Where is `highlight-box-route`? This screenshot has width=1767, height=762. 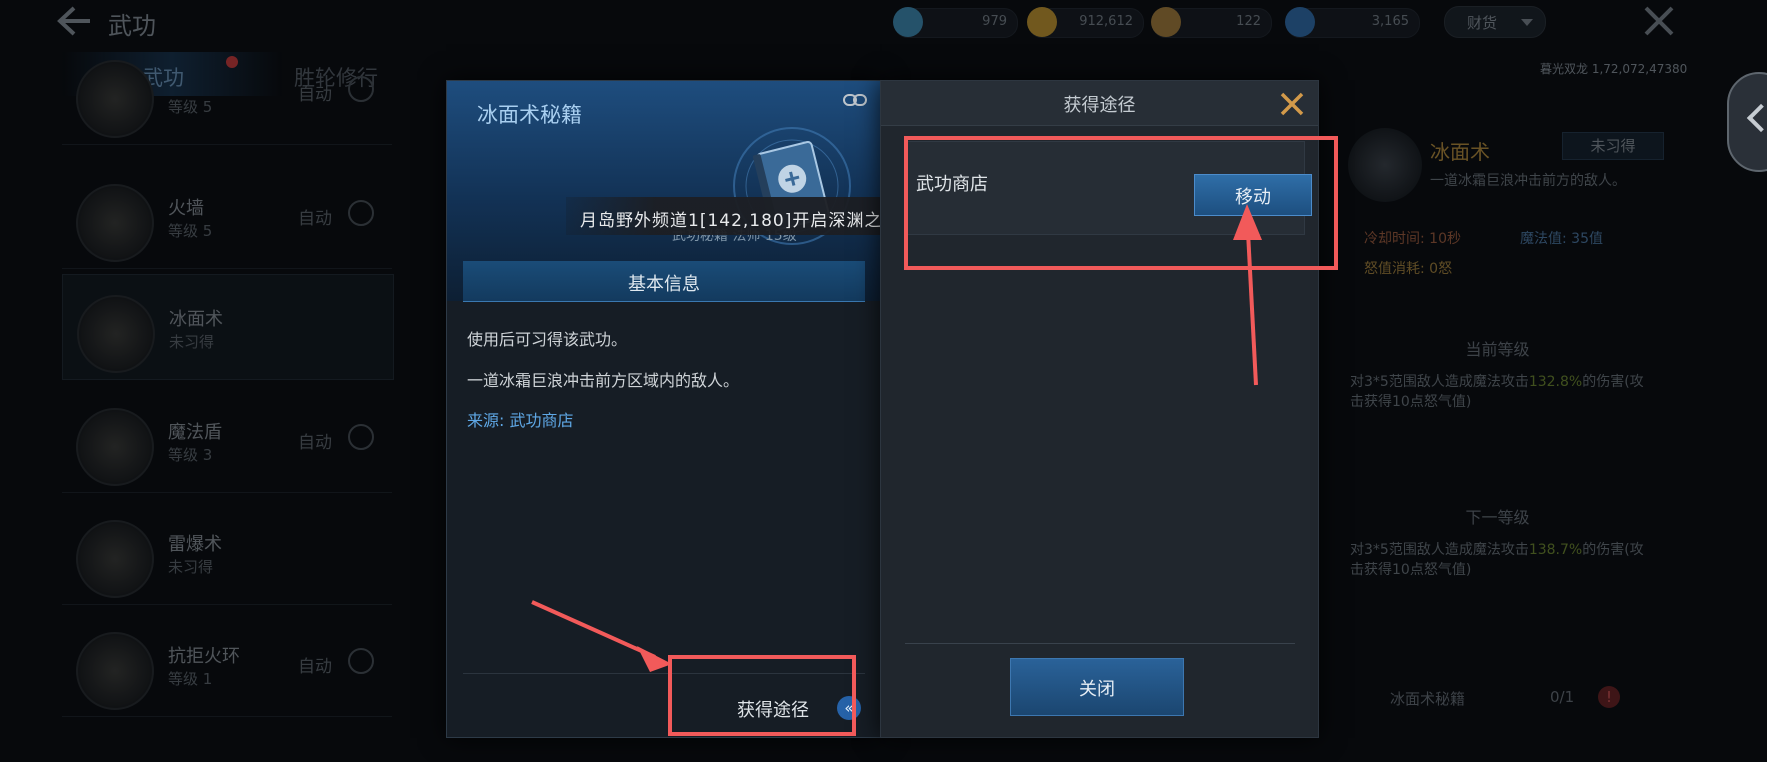
highlight-box-route is located at coordinates (1121, 203).